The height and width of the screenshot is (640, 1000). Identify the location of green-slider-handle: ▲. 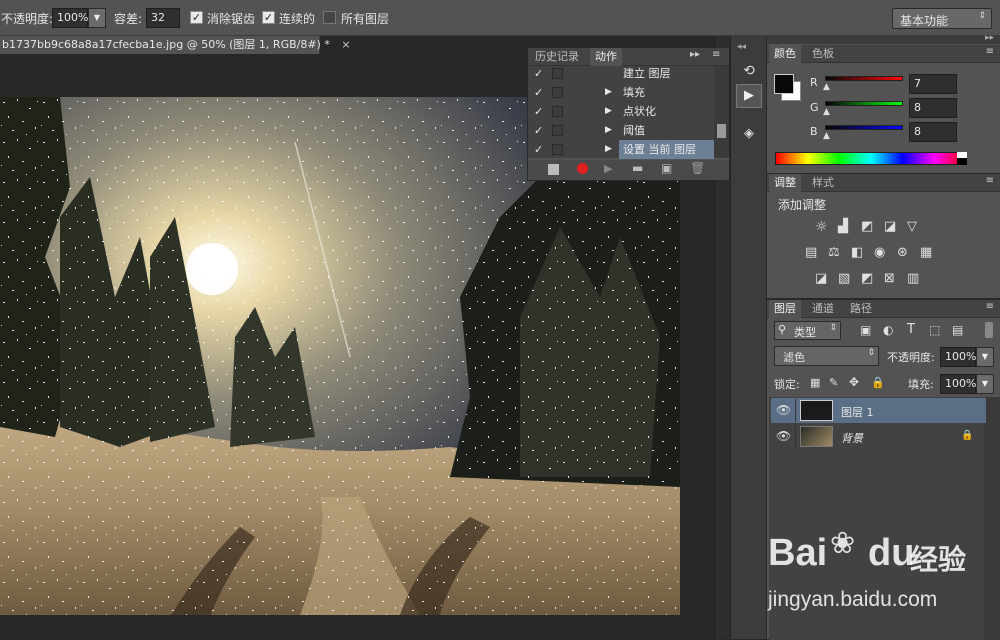
(826, 112).